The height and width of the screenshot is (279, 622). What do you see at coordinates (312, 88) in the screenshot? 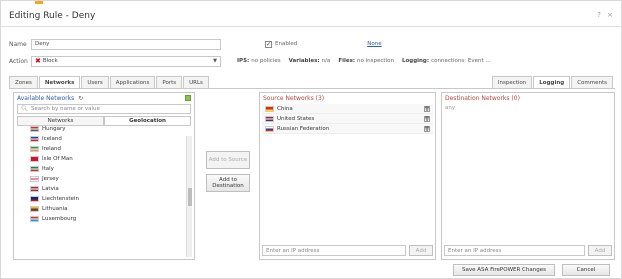
I see `tab-divider` at bounding box center [312, 88].